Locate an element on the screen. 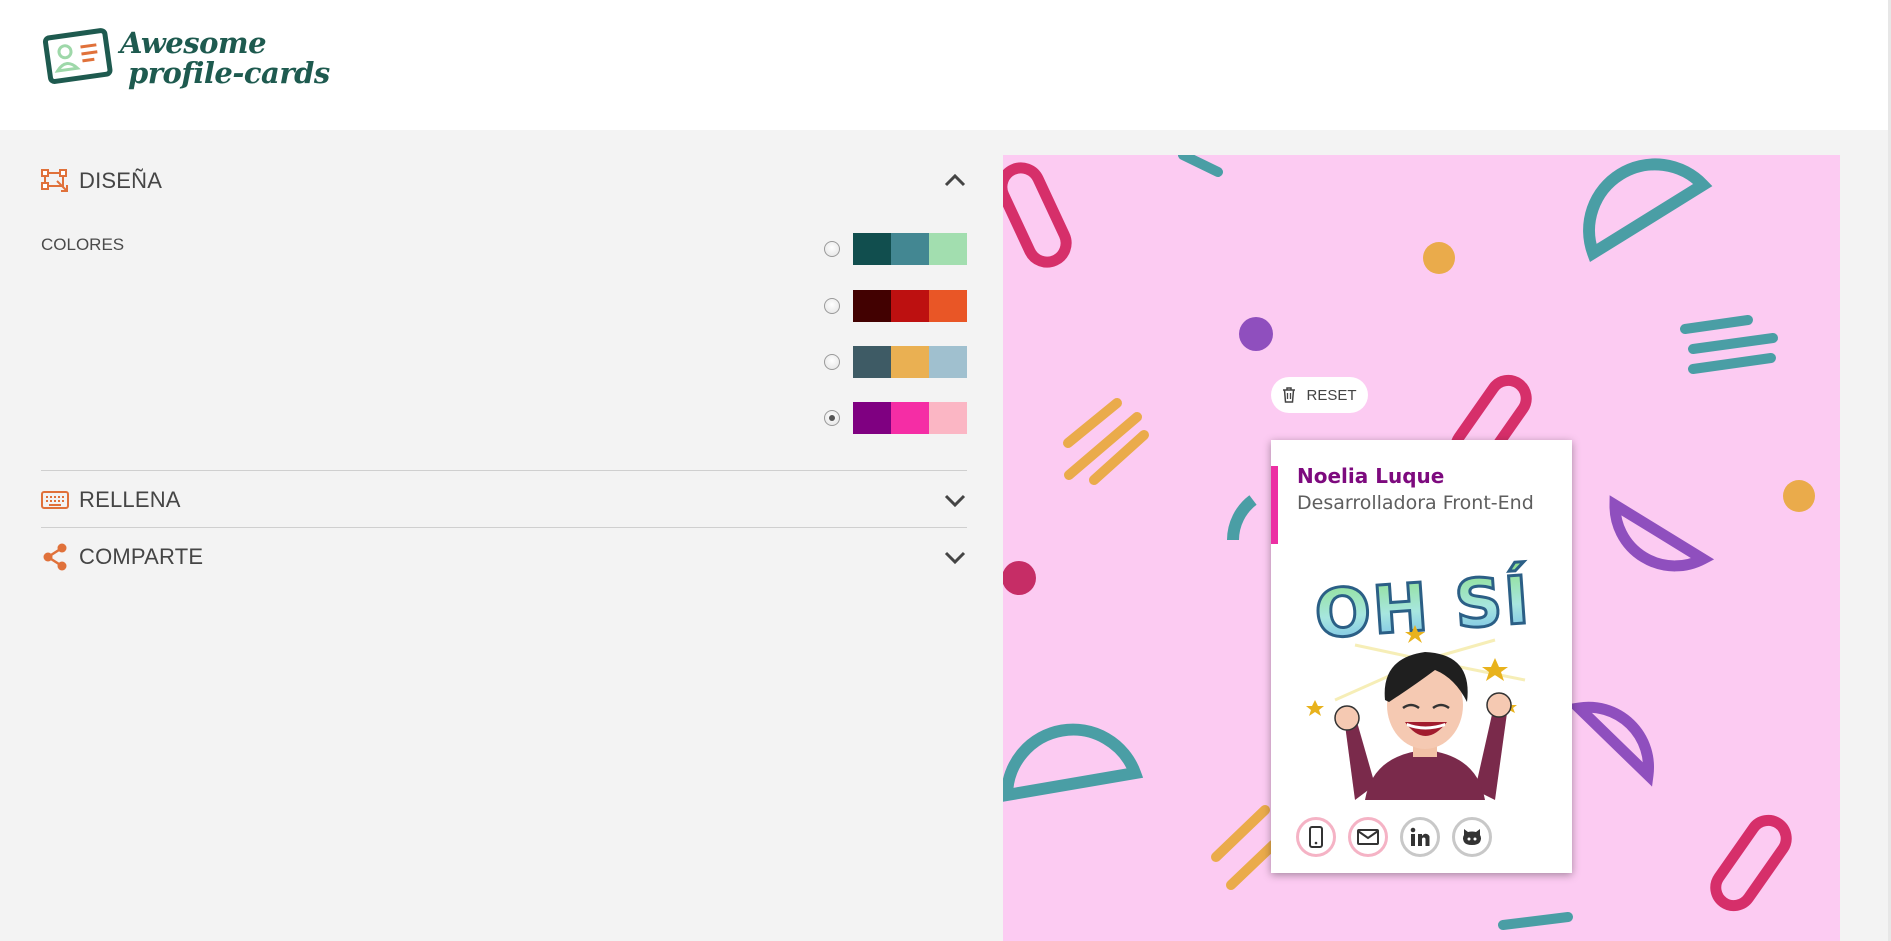 The image size is (1891, 941). social-linkedin-button is located at coordinates (1420, 837).